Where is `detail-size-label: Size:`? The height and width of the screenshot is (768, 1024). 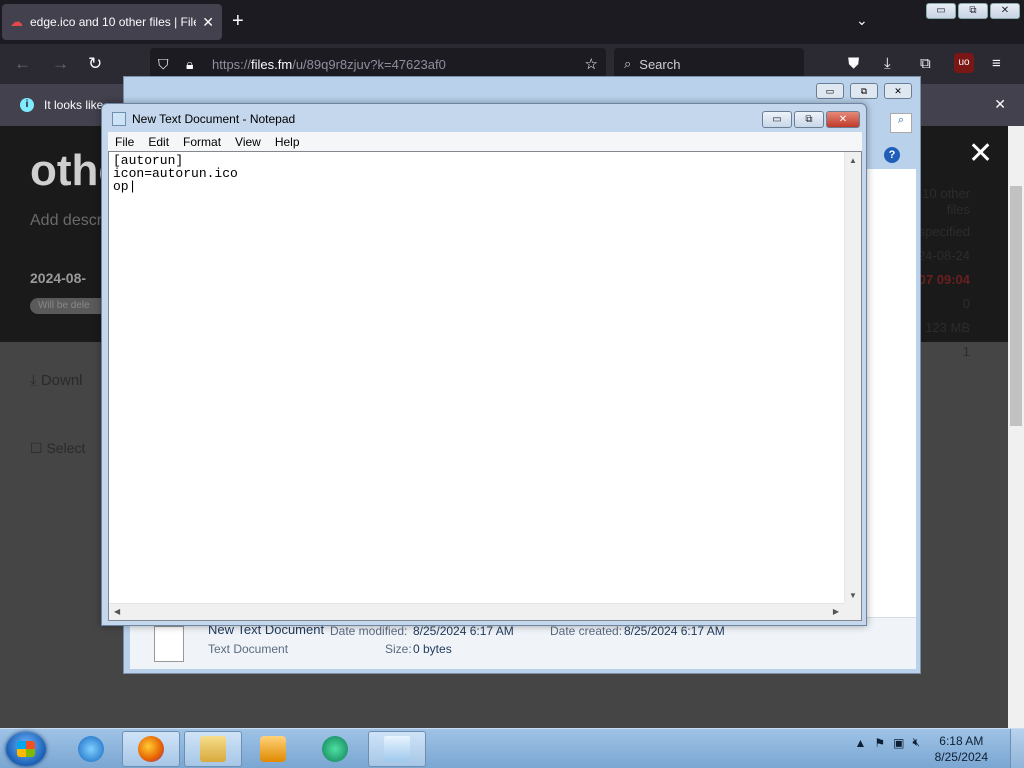
detail-size-label: Size: is located at coordinates (398, 649).